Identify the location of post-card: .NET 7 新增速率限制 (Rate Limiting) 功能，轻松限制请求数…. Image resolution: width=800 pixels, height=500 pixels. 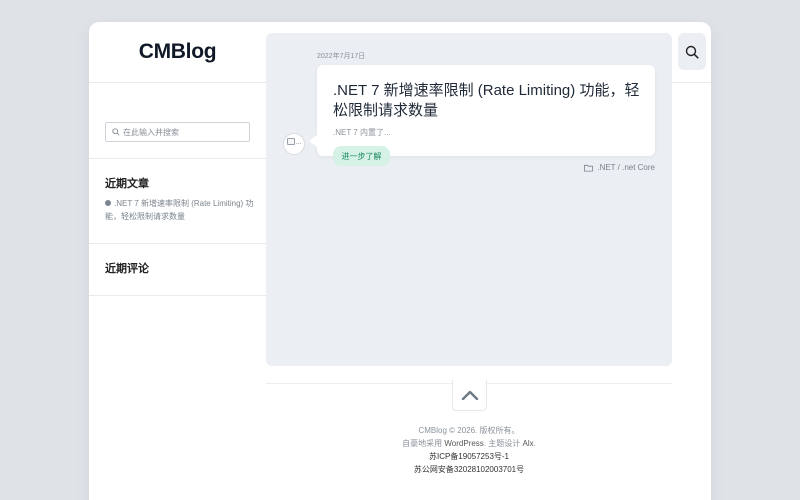
(482, 110).